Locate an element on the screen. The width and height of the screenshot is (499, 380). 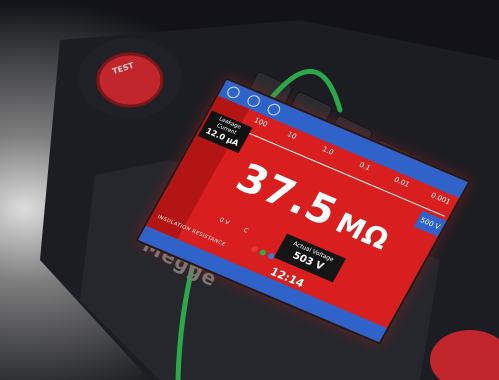
mode-icon is located at coordinates (254, 101).